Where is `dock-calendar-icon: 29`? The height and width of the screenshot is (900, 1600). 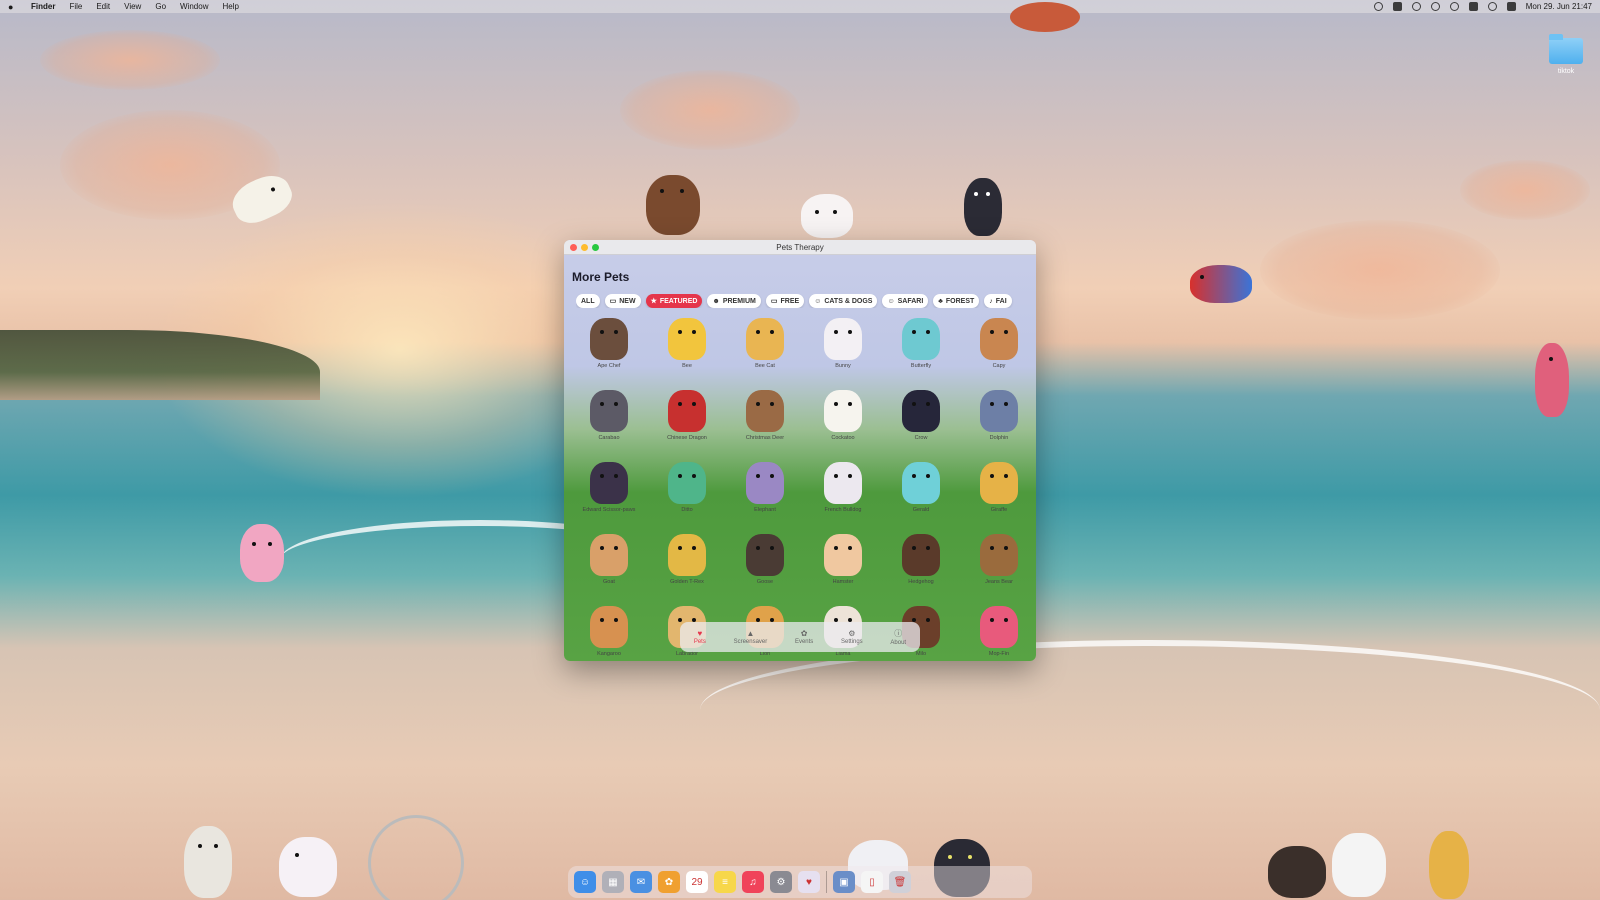
dock-calendar-icon: 29 is located at coordinates (697, 882).